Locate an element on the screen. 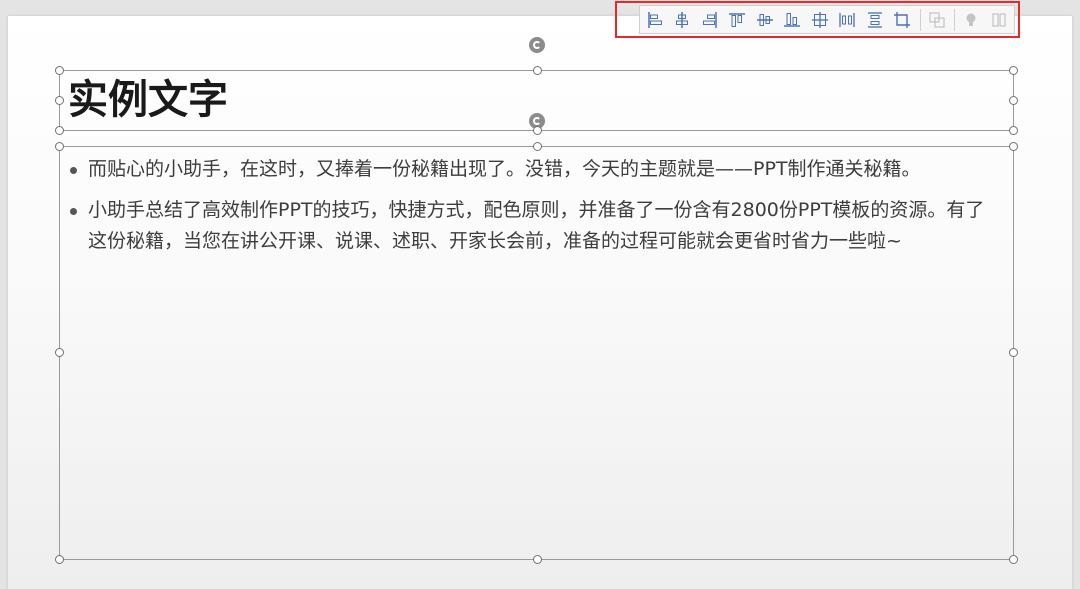 This screenshot has height=589, width=1080. toolbar-highlight-box is located at coordinates (817, 19).